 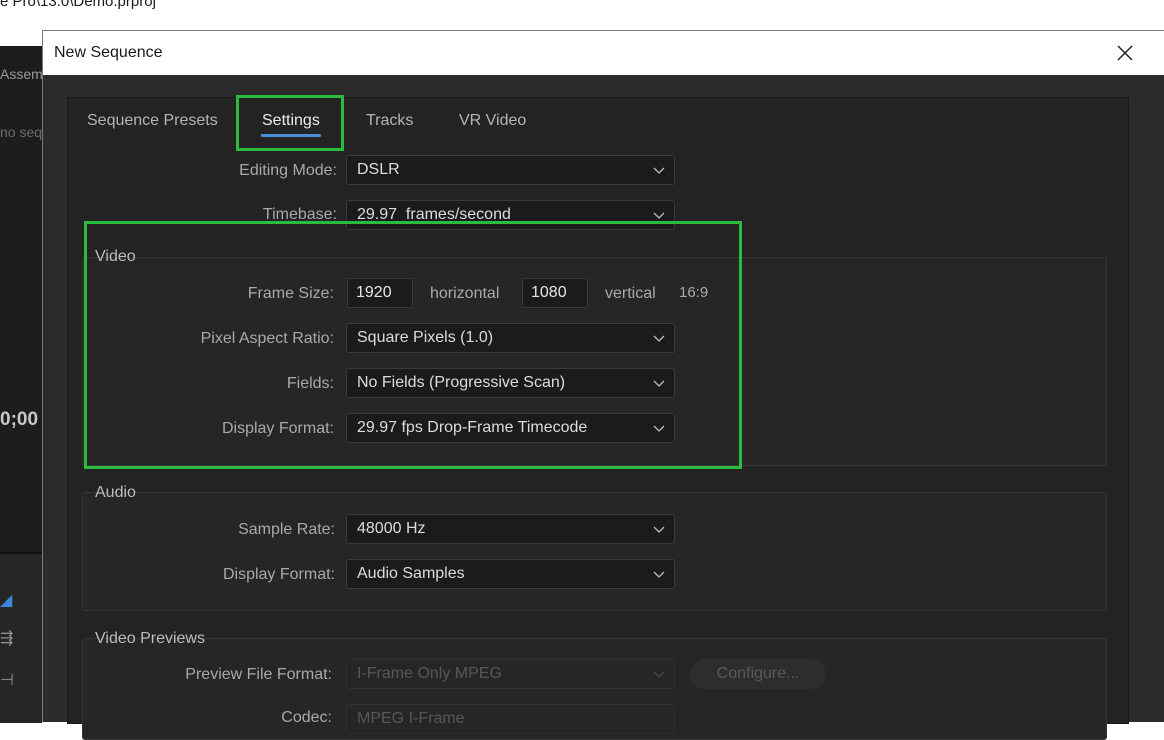 I want to click on codec-value: MPEG I-Frame, so click(x=411, y=718).